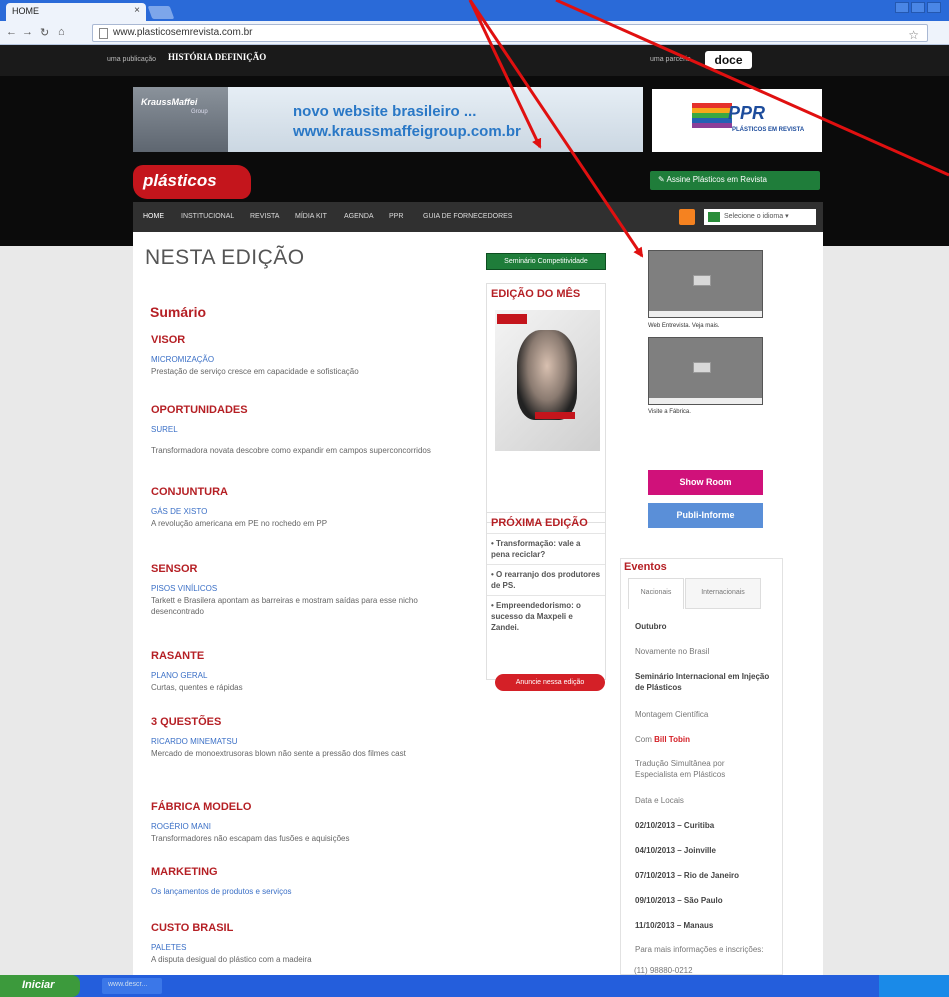 This screenshot has height=997, width=949. What do you see at coordinates (199, 112) in the screenshot?
I see `km-sub: Group` at bounding box center [199, 112].